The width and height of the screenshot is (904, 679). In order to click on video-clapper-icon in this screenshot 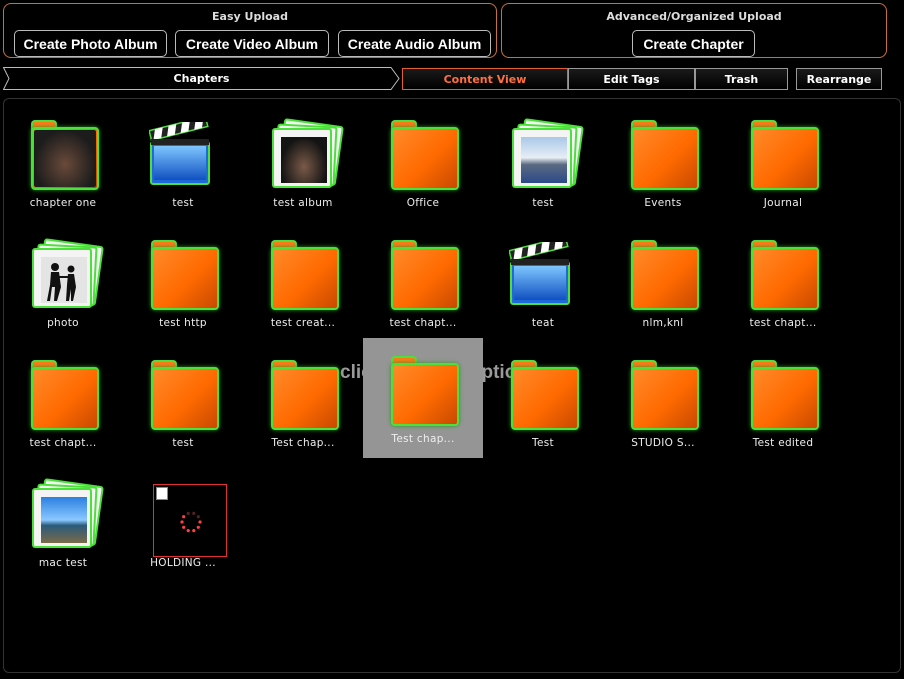, I will do `click(179, 153)`.